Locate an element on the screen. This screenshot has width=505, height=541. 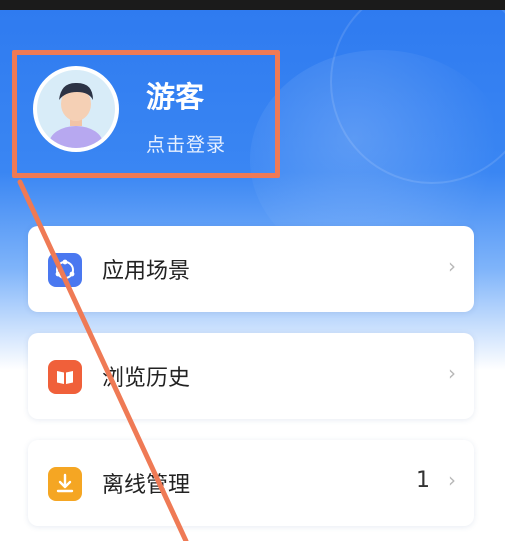
book-icon is located at coordinates (65, 377).